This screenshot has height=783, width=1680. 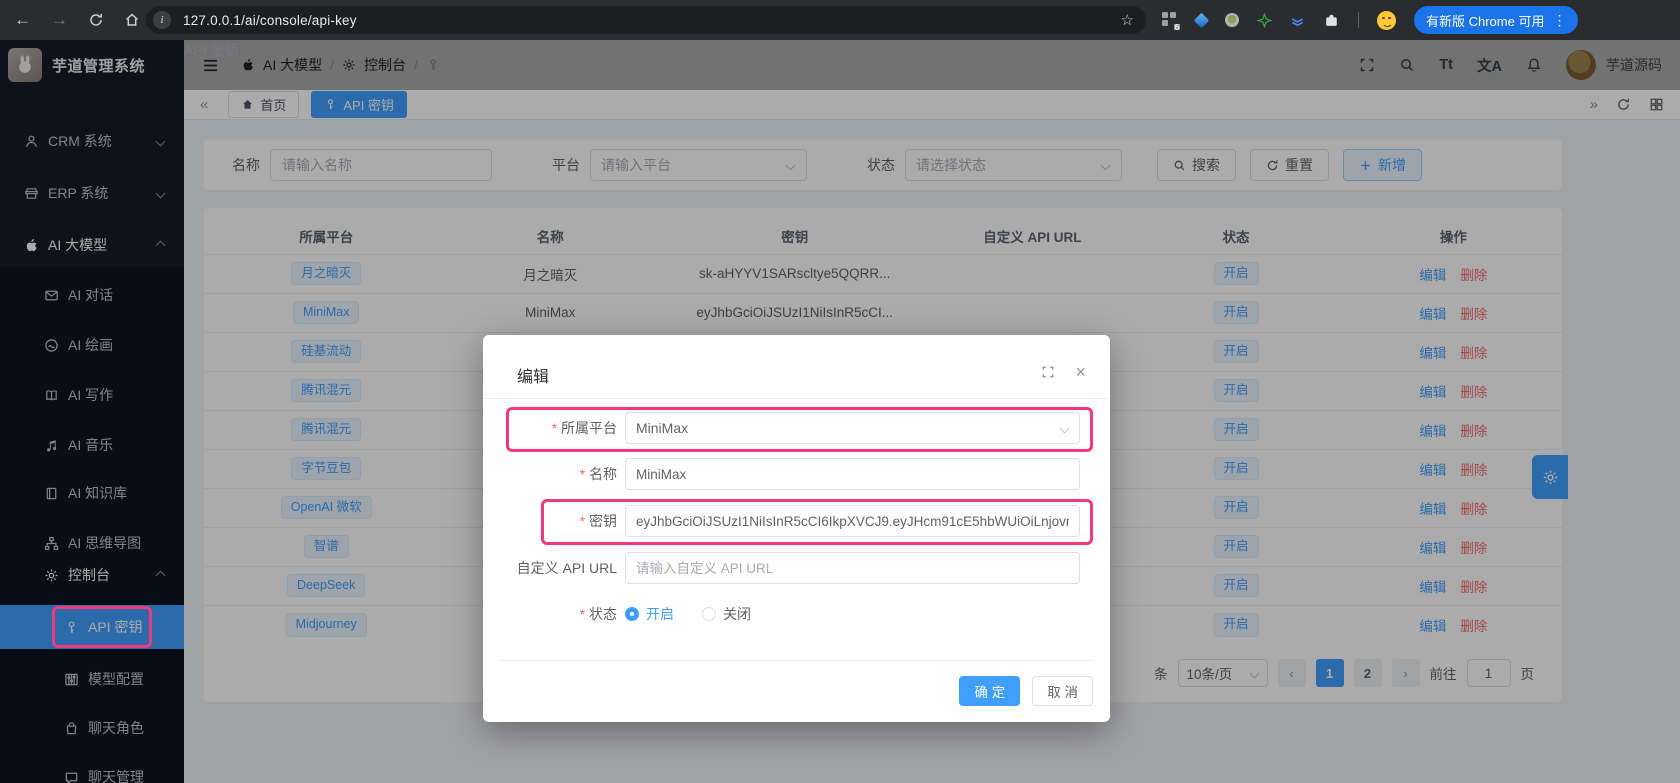 I want to click on extensions-puzzle-icon, so click(x=1331, y=20).